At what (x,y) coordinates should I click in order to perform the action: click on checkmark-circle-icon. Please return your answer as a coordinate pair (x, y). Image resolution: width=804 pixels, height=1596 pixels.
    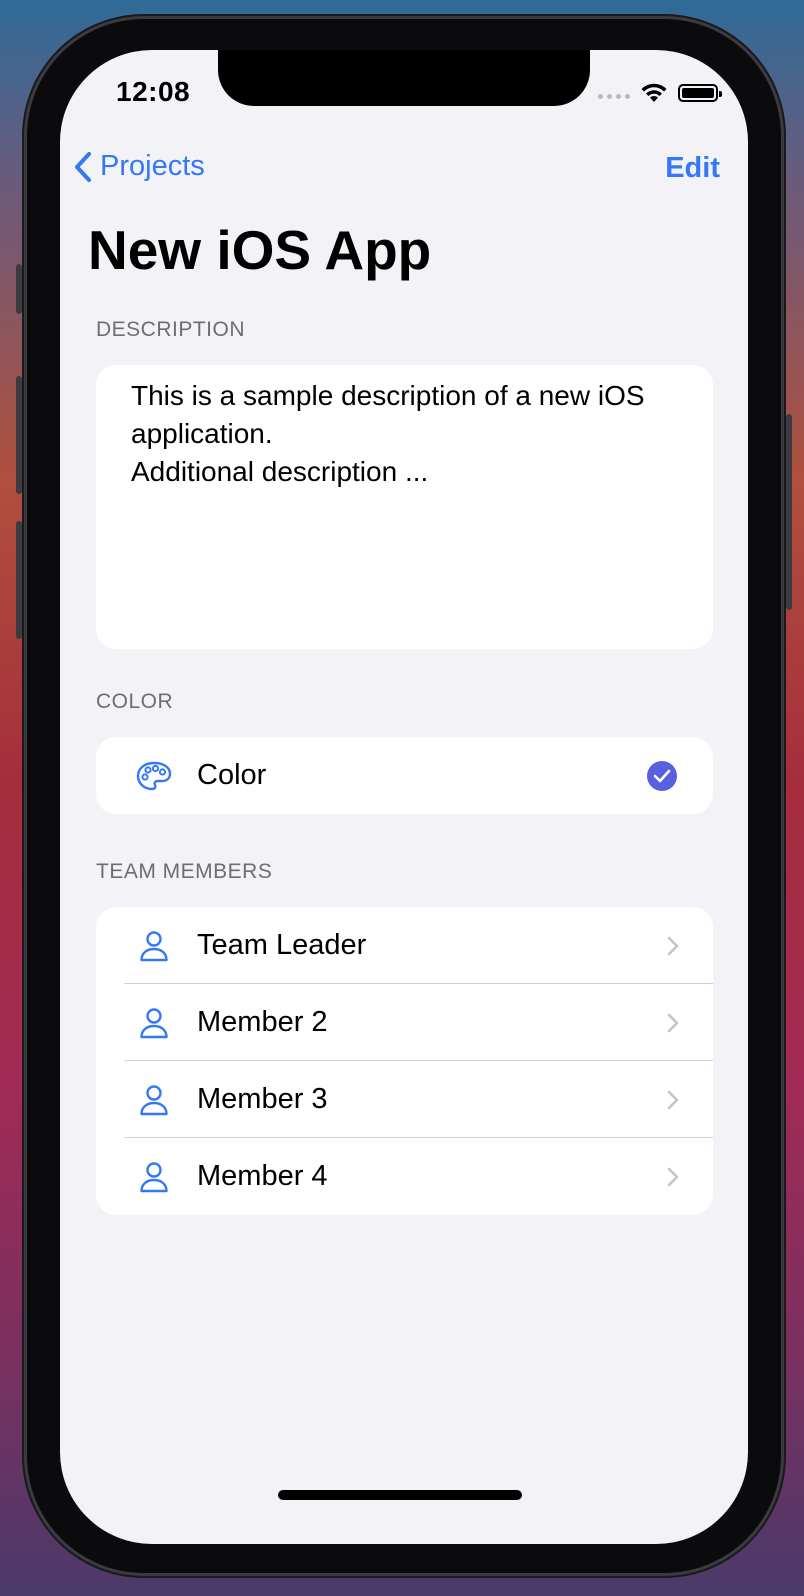
    Looking at the image, I should click on (662, 775).